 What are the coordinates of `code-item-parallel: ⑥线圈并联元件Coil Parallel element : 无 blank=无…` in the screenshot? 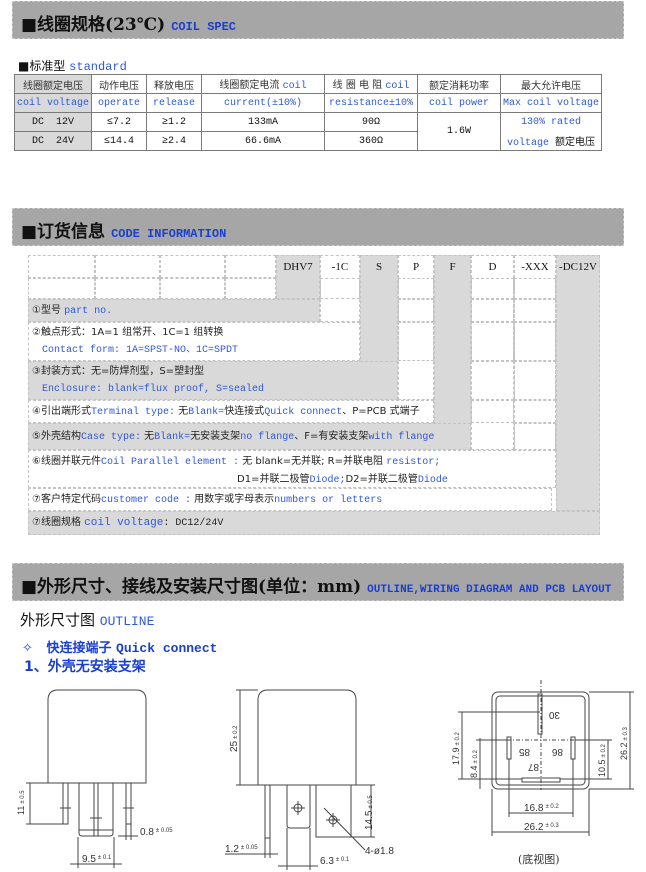 It's located at (292, 469).